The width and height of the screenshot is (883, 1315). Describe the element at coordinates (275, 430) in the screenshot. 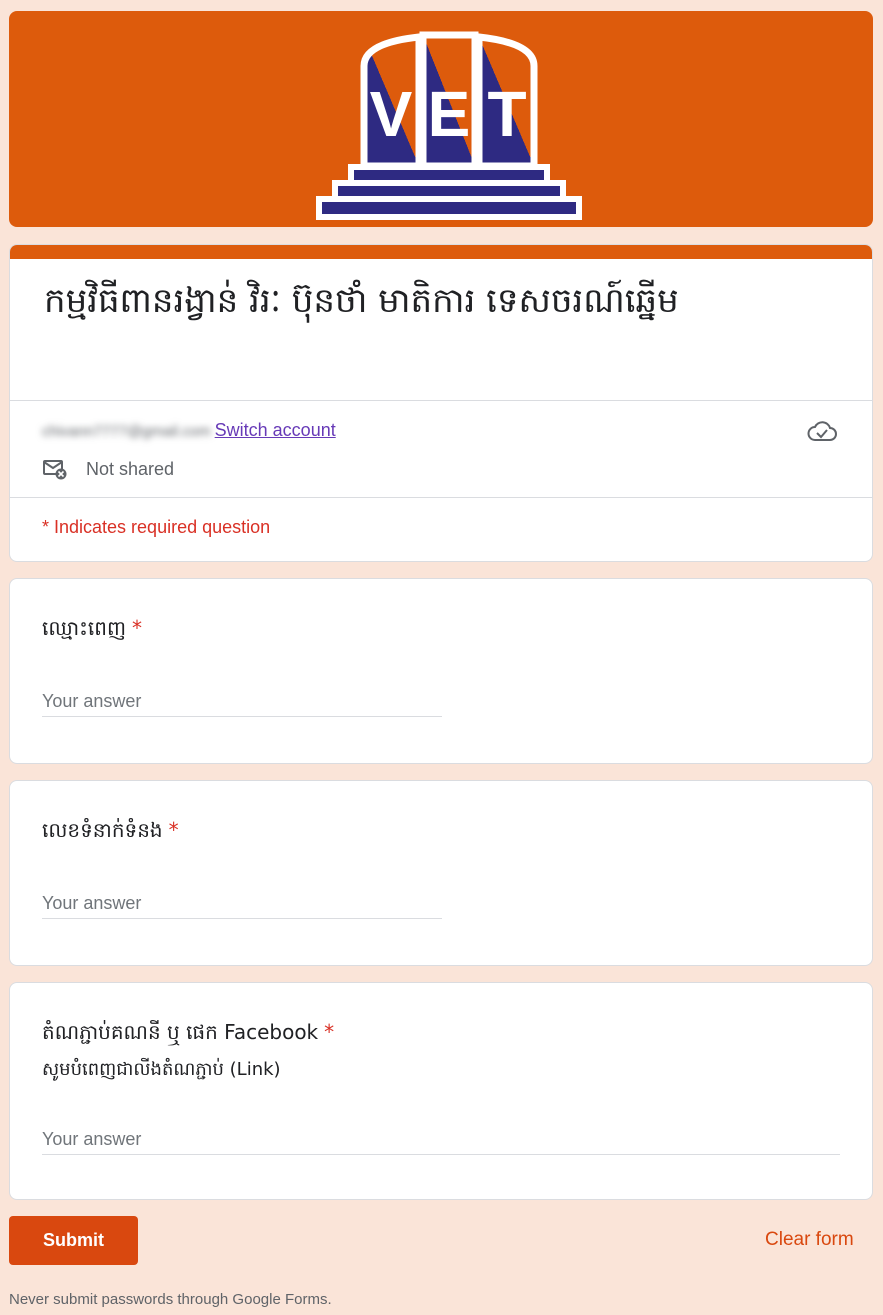

I see `switch-account-link: Switch account` at that location.